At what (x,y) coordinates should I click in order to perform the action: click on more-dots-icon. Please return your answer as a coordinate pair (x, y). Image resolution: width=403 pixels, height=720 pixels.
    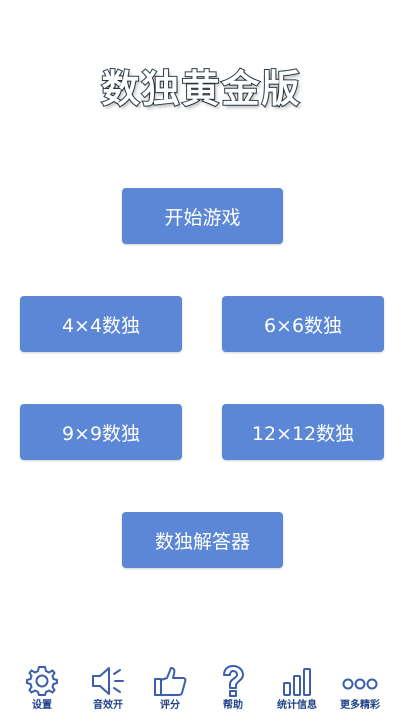
    Looking at the image, I should click on (360, 684).